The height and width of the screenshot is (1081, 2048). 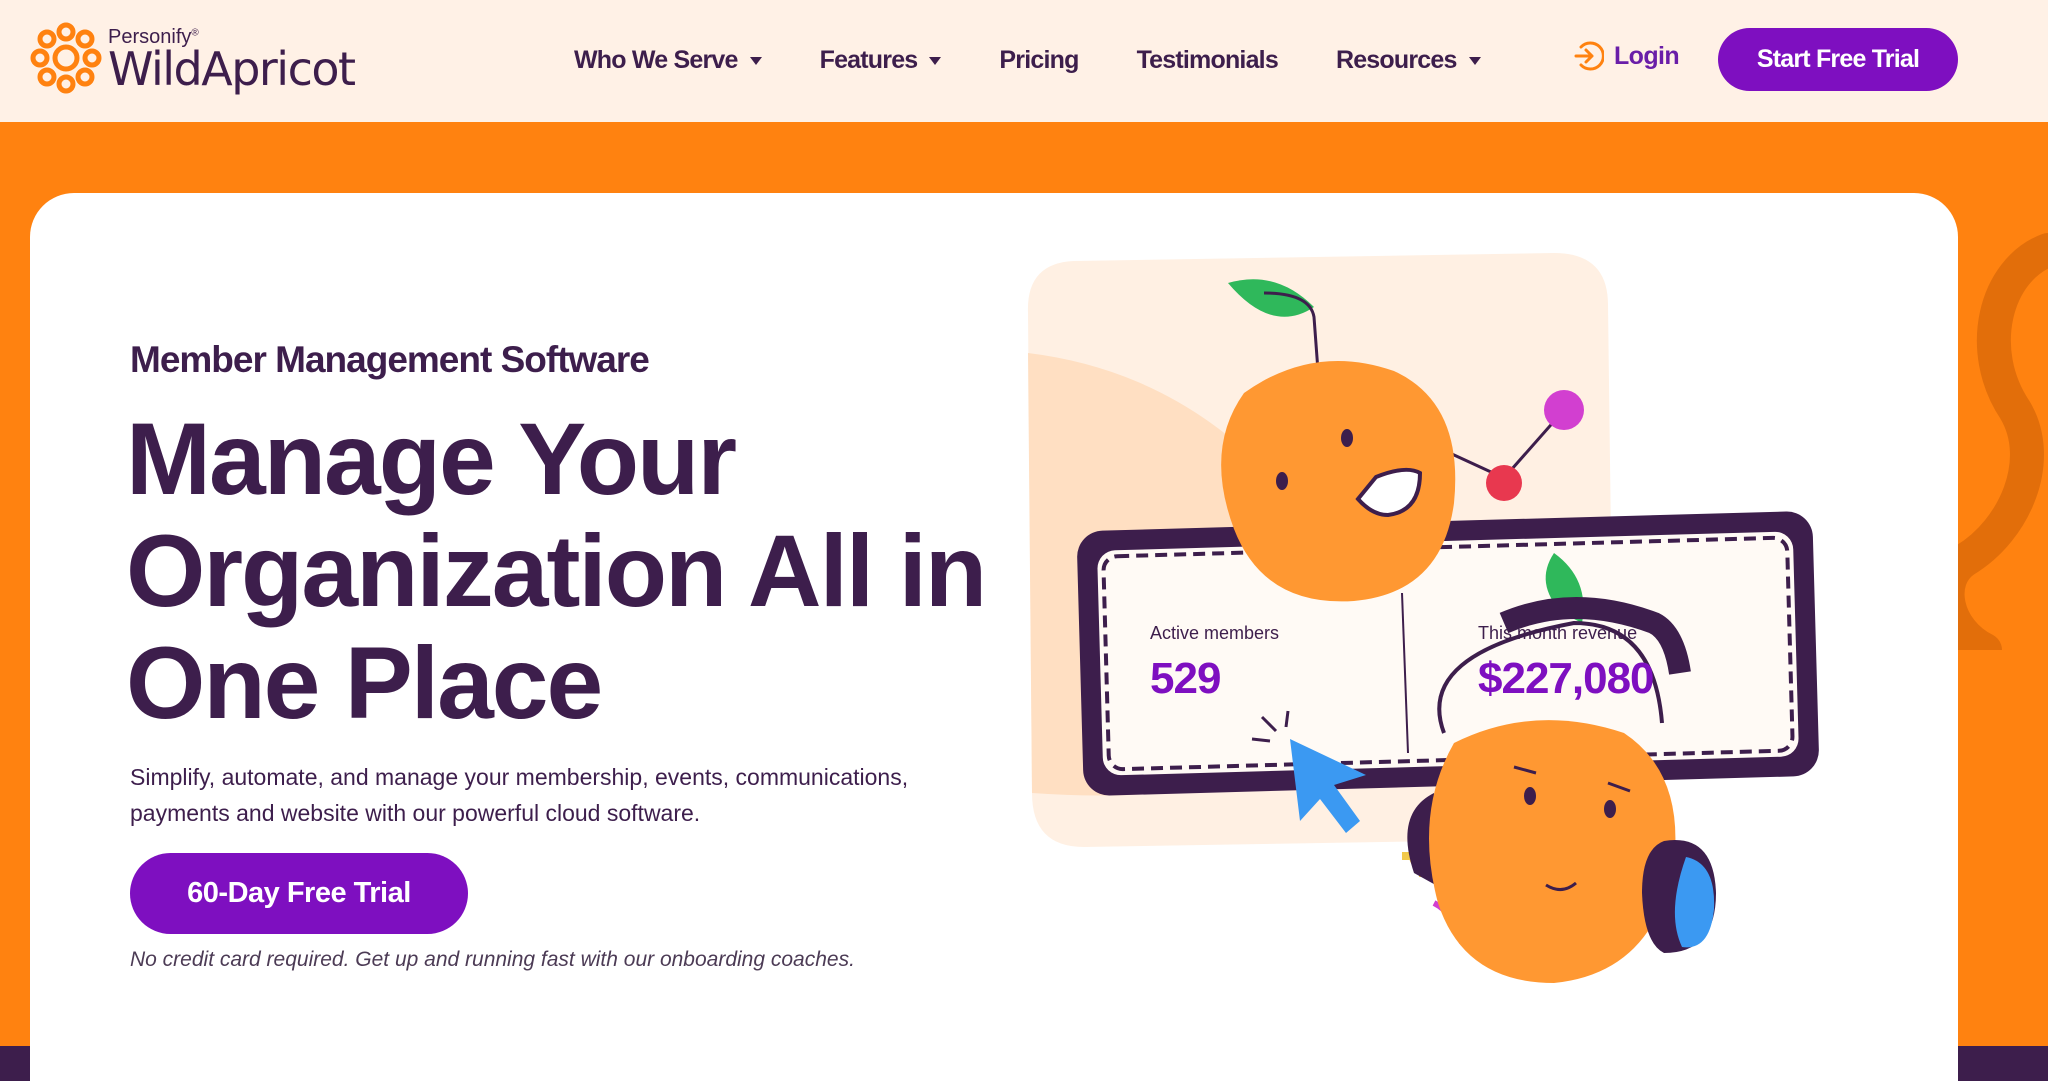 I want to click on stat-label: This month revenue, so click(x=1558, y=633).